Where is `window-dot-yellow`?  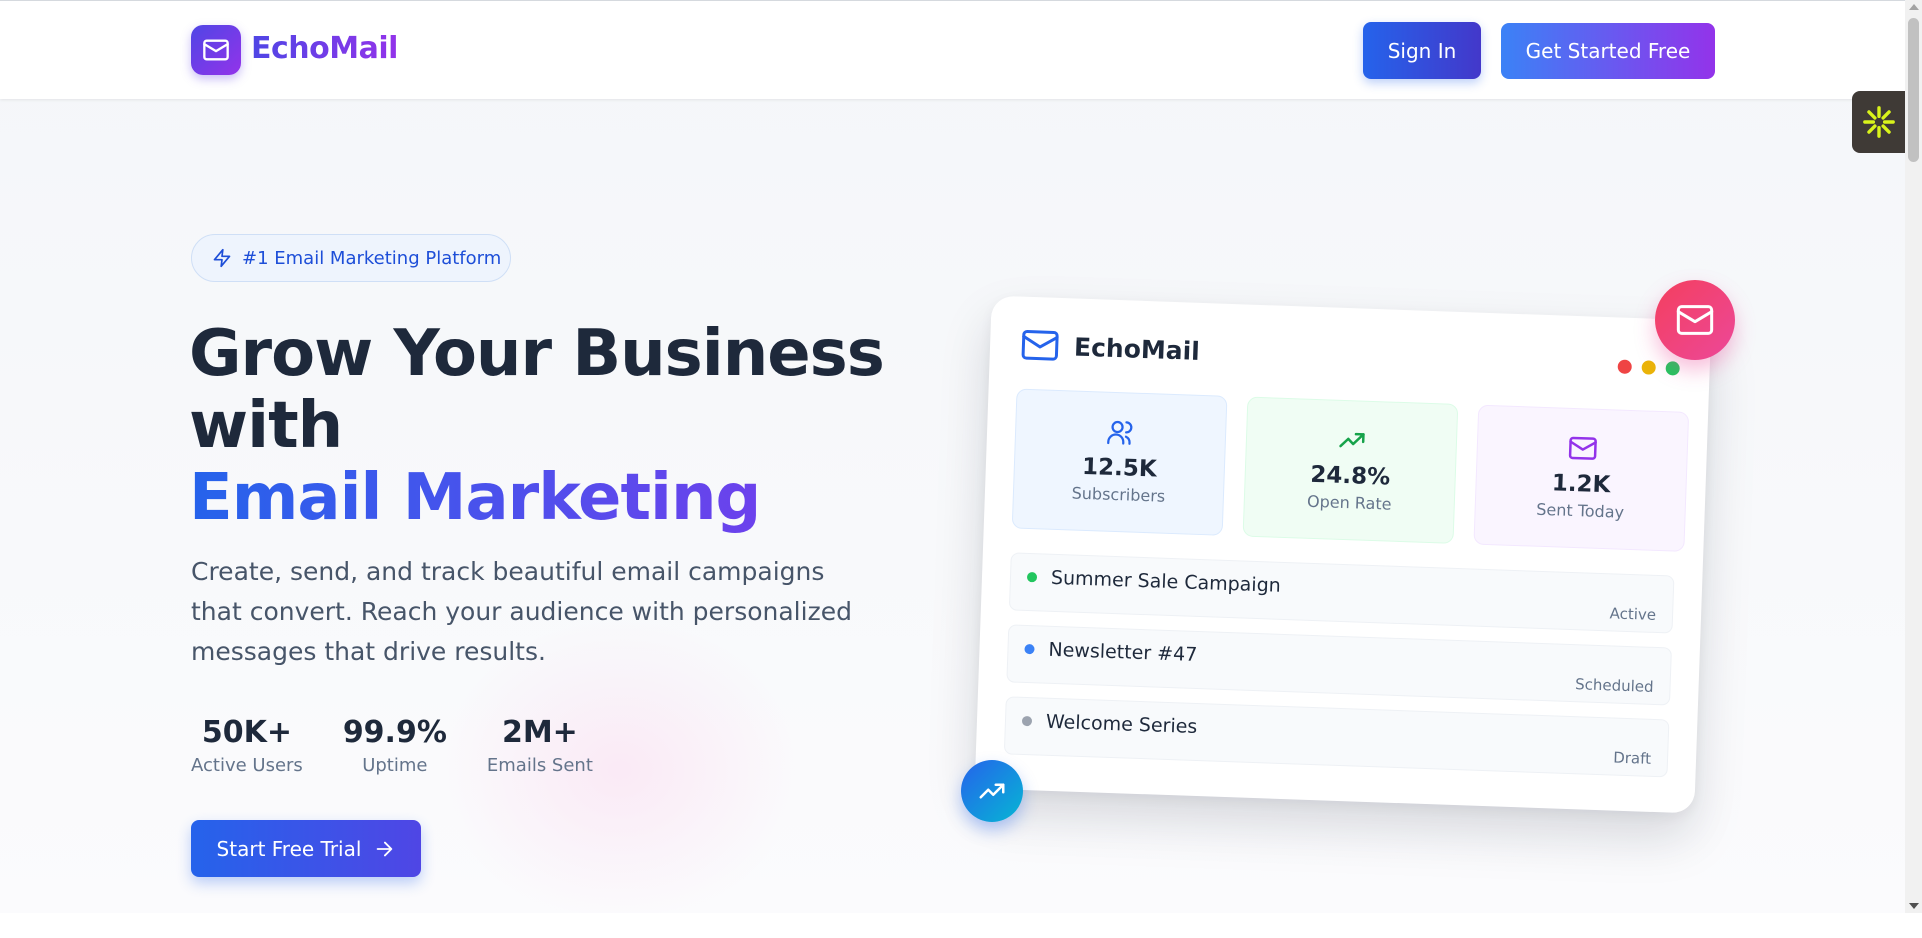 window-dot-yellow is located at coordinates (1648, 367).